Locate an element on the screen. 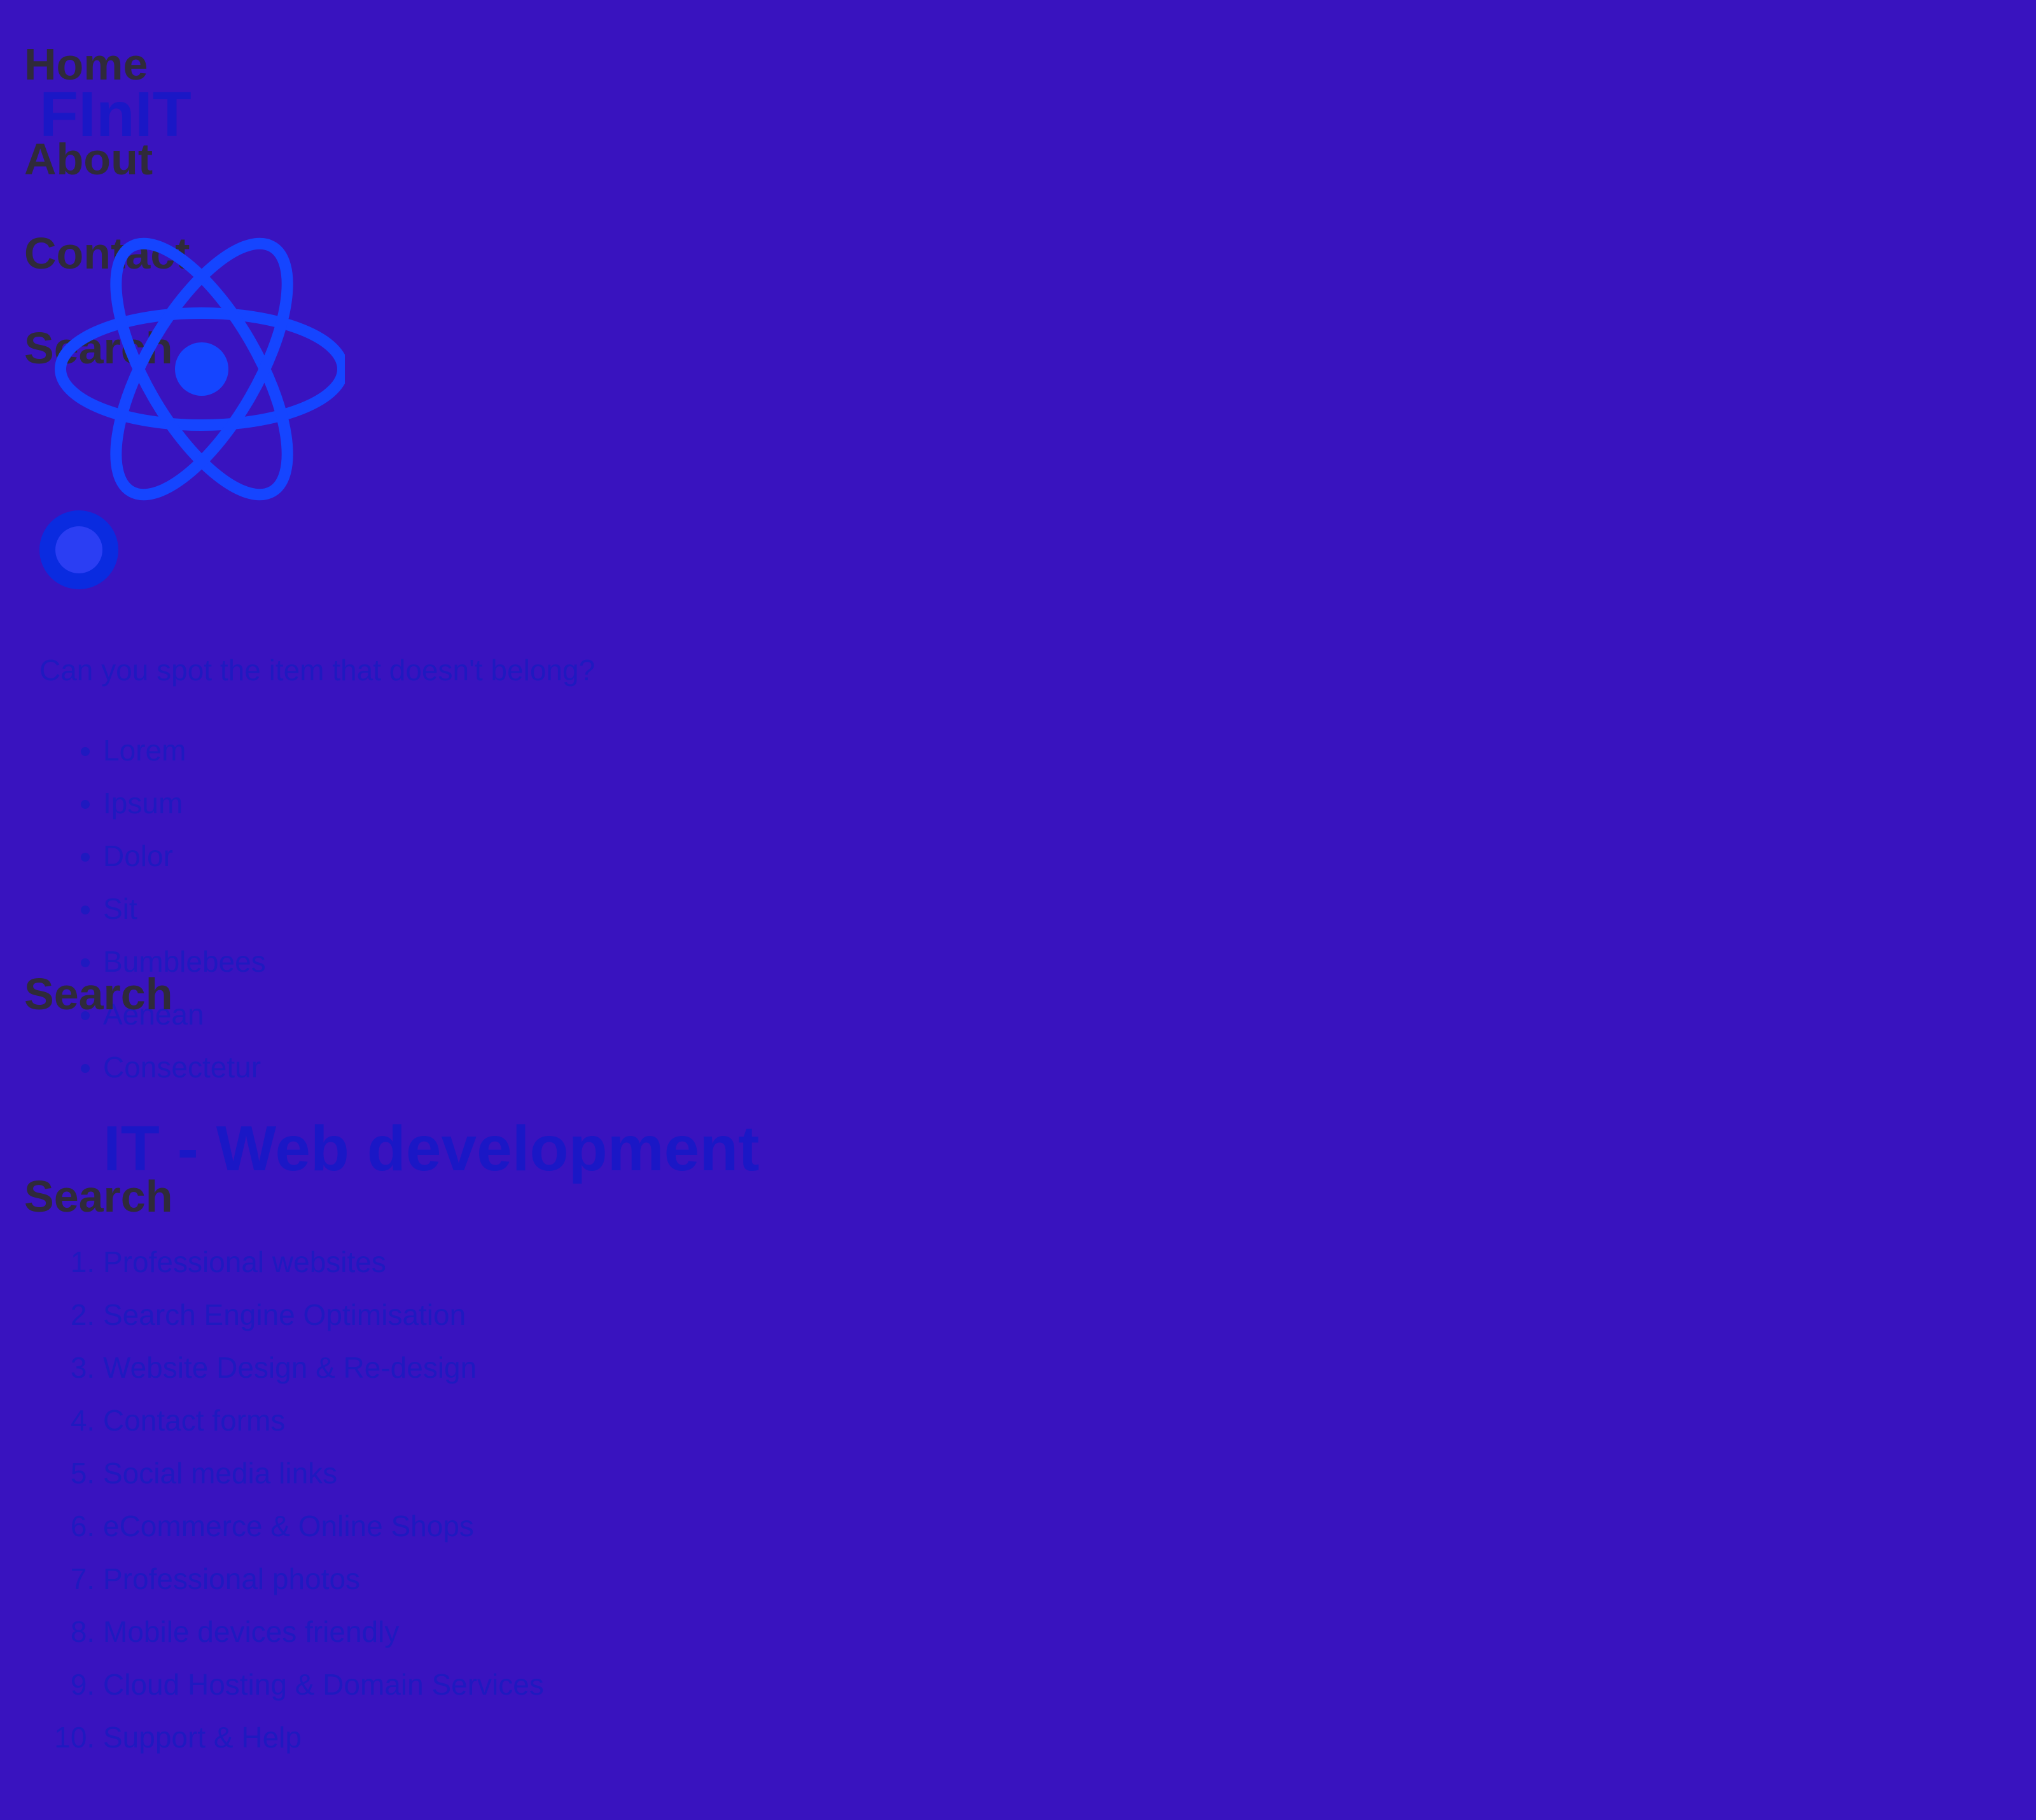 The image size is (2036, 1820). service-item: Cloud Hosting & Domain Services is located at coordinates (323, 1684).